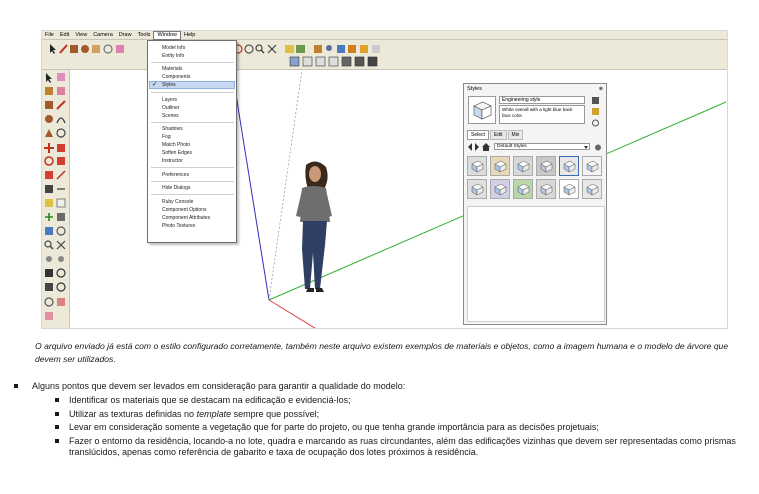 This screenshot has width=759, height=494. What do you see at coordinates (61, 287) in the screenshot?
I see `section-display-icon` at bounding box center [61, 287].